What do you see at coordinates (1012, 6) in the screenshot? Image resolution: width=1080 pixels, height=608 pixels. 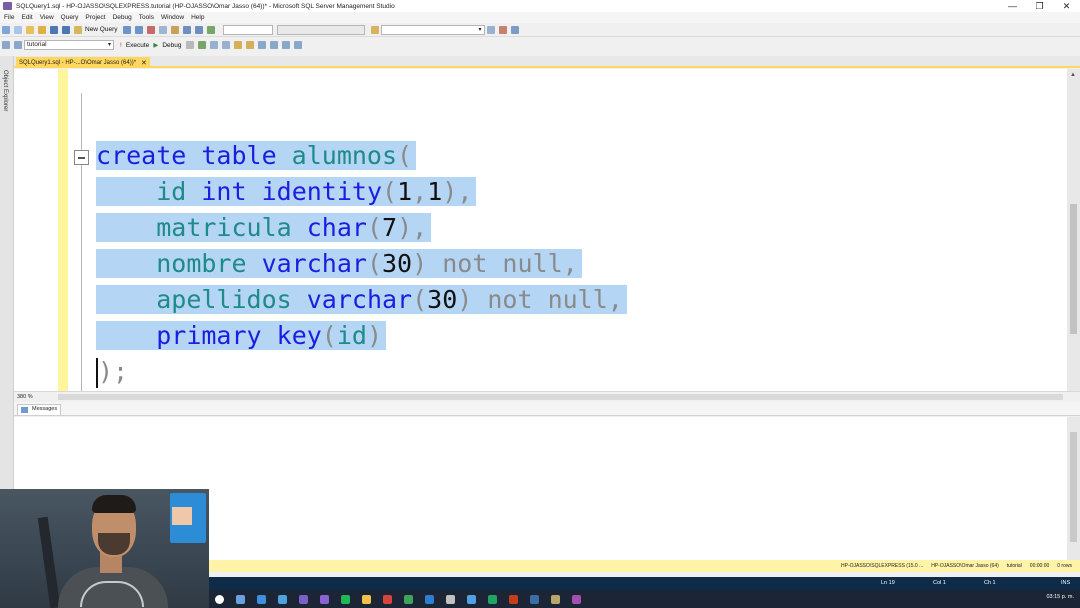 I see `minimize-button: —` at bounding box center [1012, 6].